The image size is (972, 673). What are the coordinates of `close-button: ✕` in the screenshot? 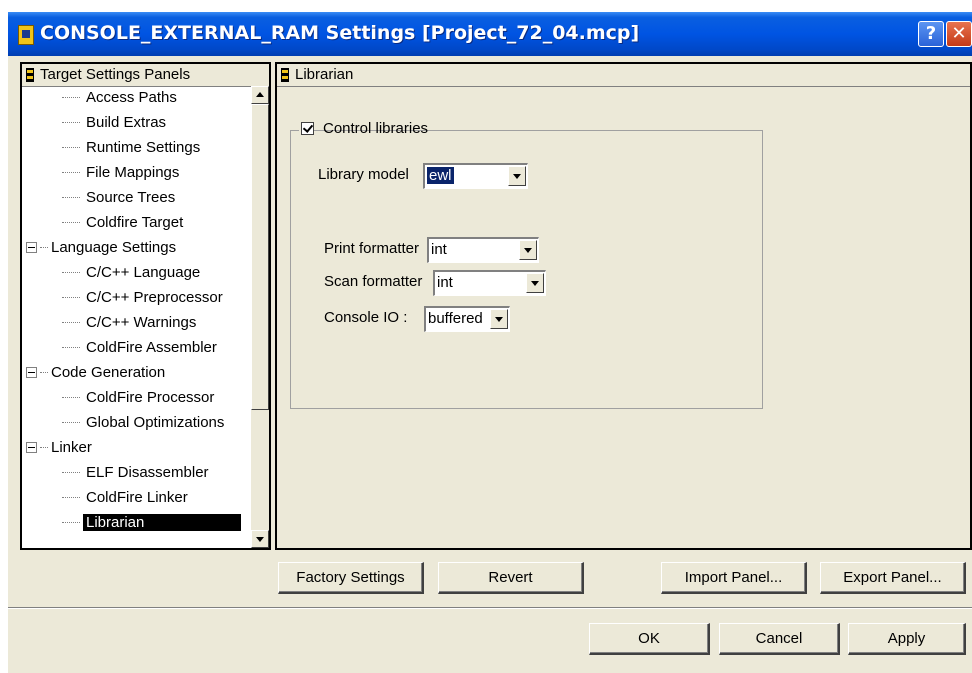 It's located at (959, 34).